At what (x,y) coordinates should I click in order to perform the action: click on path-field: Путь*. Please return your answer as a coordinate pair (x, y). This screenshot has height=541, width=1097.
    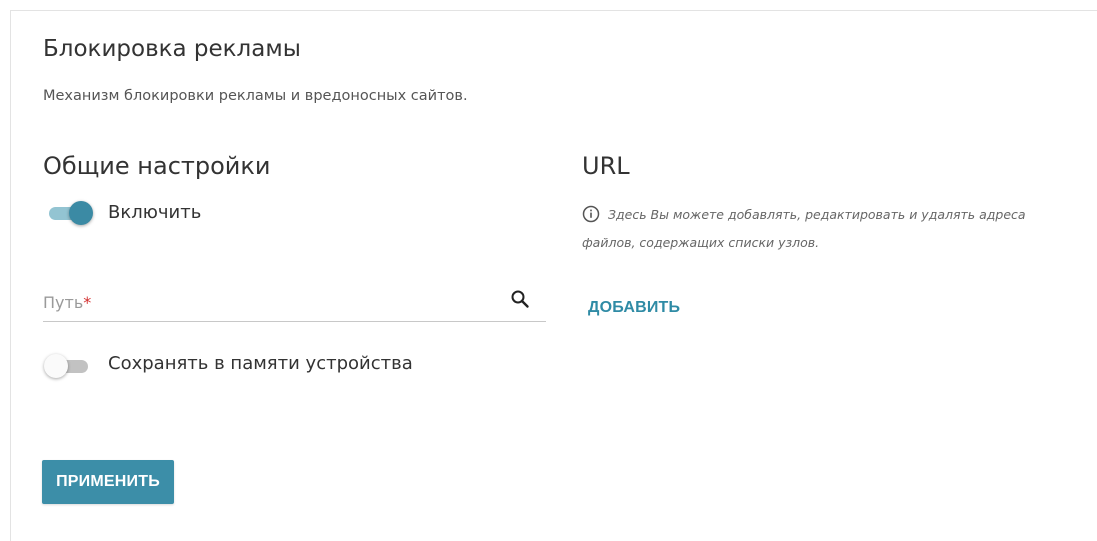
    Looking at the image, I should click on (294, 301).